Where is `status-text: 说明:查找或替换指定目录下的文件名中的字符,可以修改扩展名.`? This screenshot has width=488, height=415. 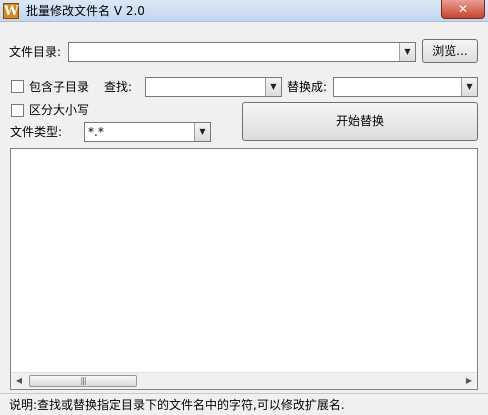
status-text: 说明:查找或替换指定目录下的文件名中的字符,可以修改扩展名. is located at coordinates (177, 405).